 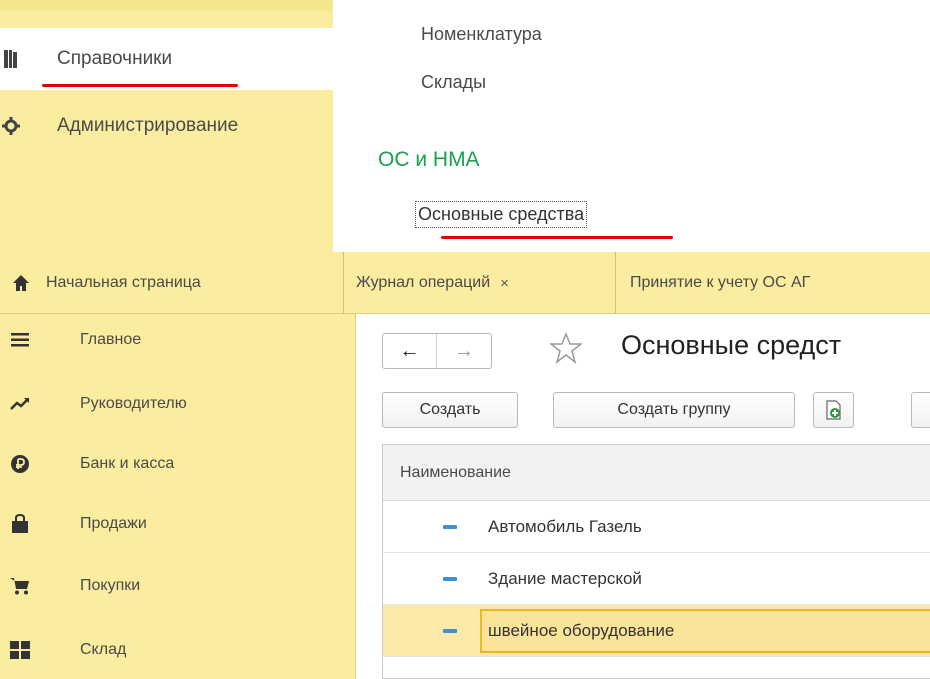 What do you see at coordinates (11, 59) in the screenshot?
I see `book-icon` at bounding box center [11, 59].